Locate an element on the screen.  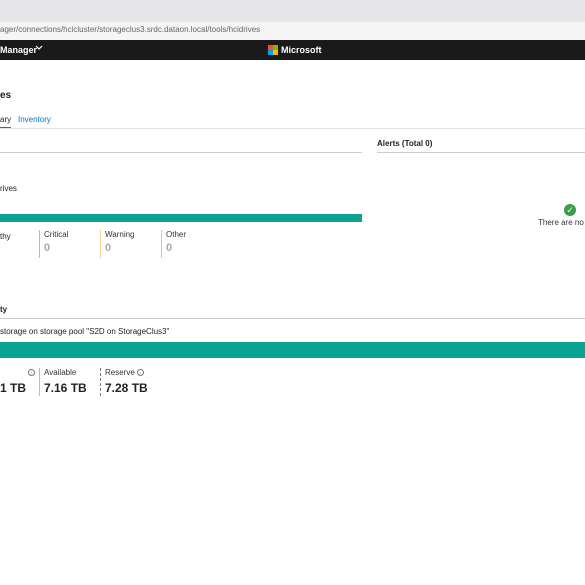
drives-summary-text: rives is located at coordinates (8, 188).